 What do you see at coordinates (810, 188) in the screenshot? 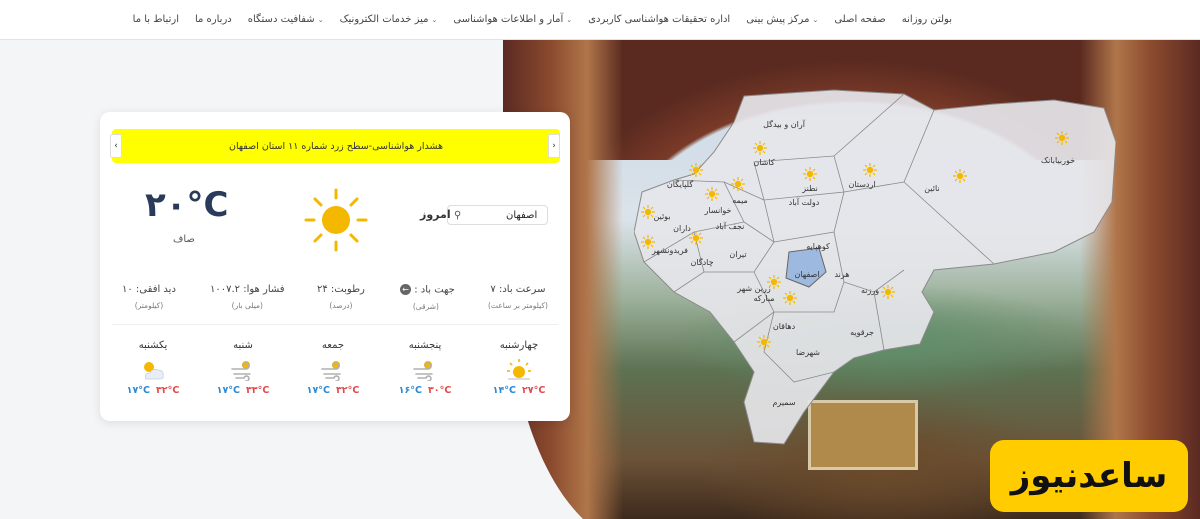
I see `map-city-label: نطنز` at bounding box center [810, 188].